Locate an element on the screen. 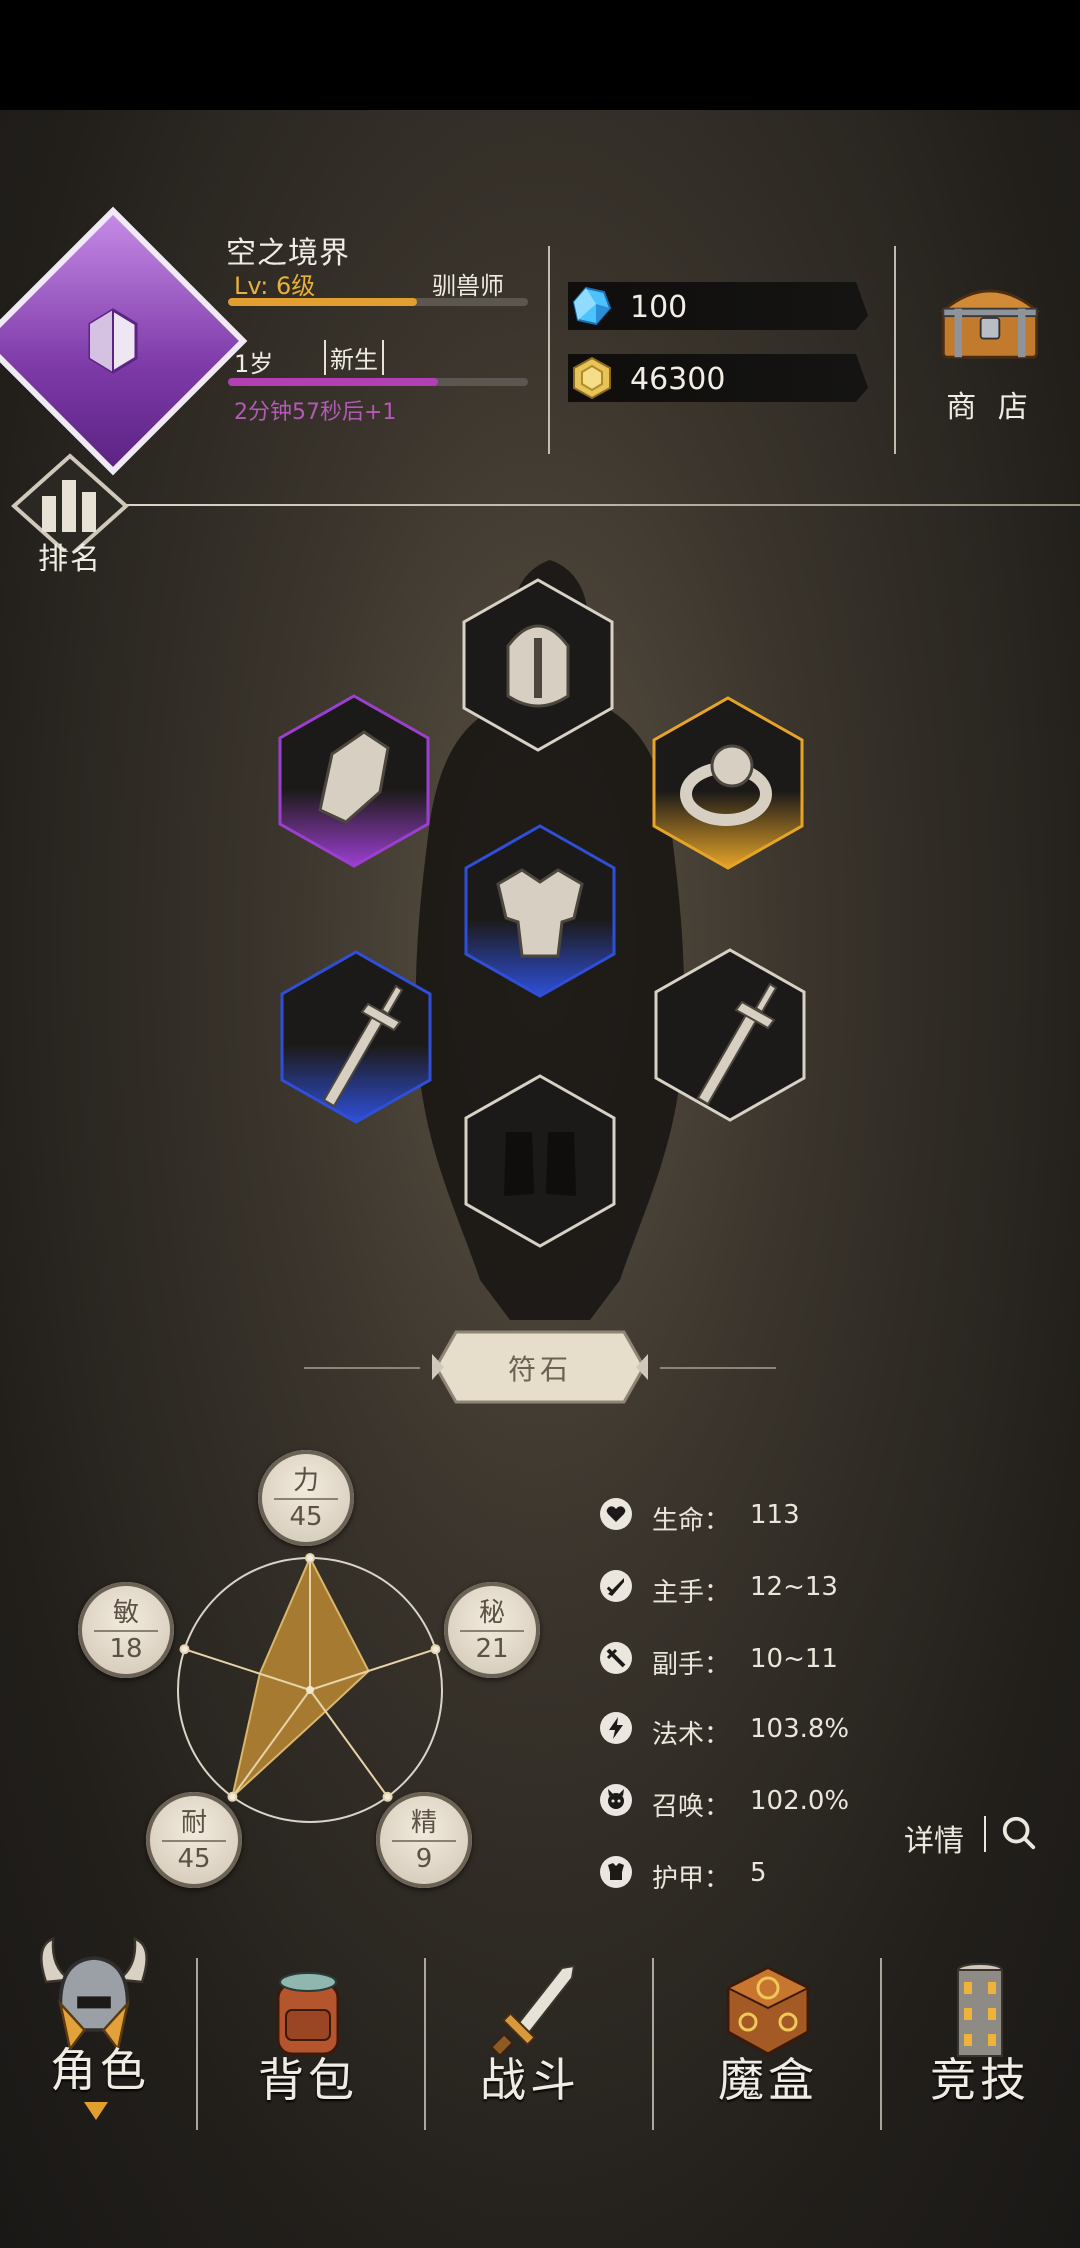 The image size is (1080, 2248). active-tab-indicator is located at coordinates (96, 2111).